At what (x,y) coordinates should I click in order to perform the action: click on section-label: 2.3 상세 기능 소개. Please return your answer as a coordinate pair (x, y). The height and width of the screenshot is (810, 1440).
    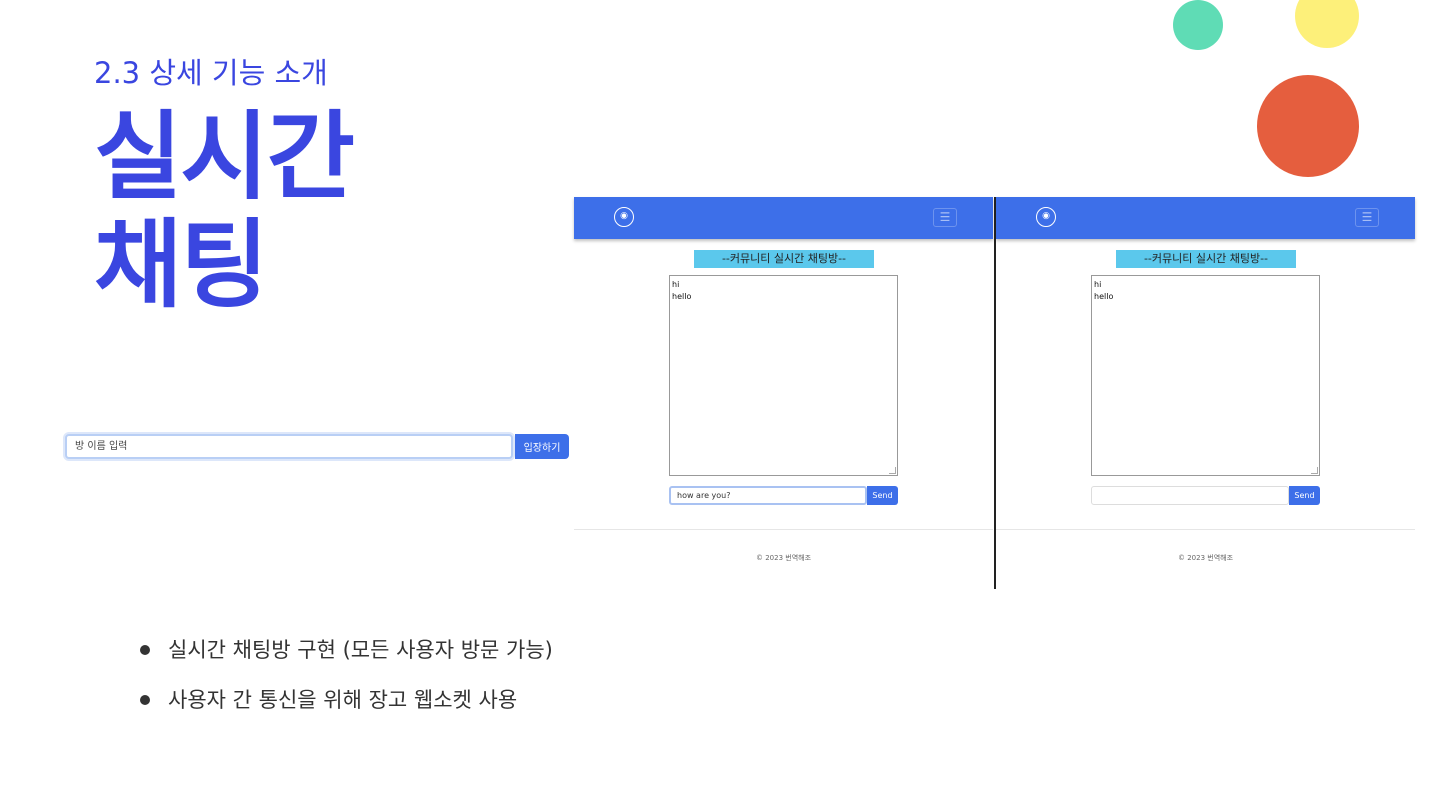
    Looking at the image, I should click on (211, 73).